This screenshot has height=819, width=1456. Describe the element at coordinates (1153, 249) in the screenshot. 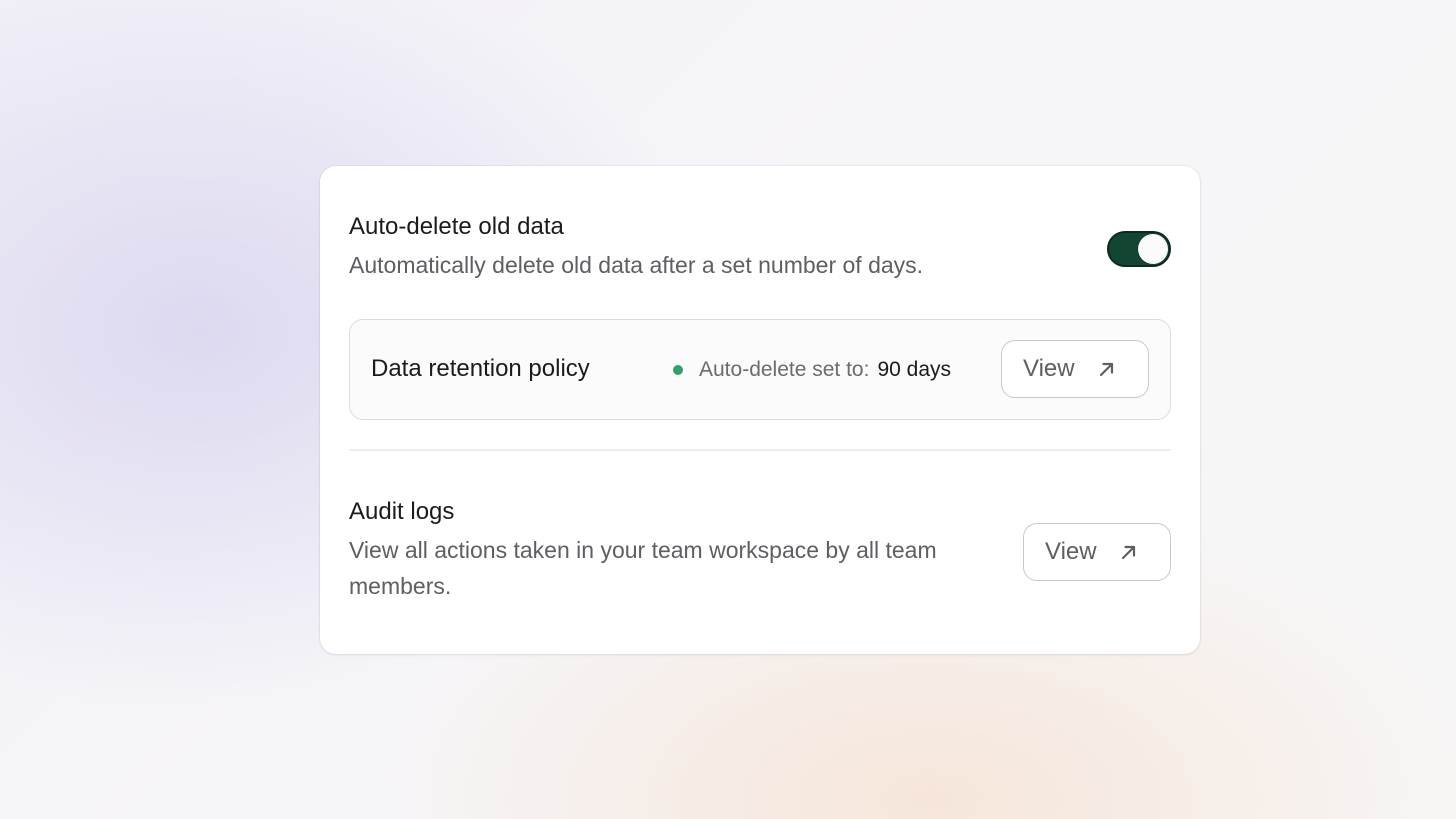

I see `toggle-knob` at that location.